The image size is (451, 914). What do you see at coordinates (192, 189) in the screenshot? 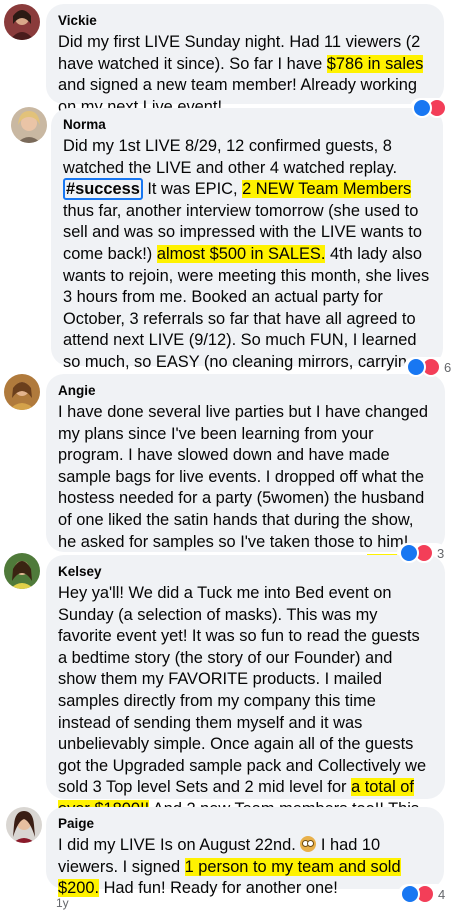
I see `text-segment: It was EPIC,` at bounding box center [192, 189].